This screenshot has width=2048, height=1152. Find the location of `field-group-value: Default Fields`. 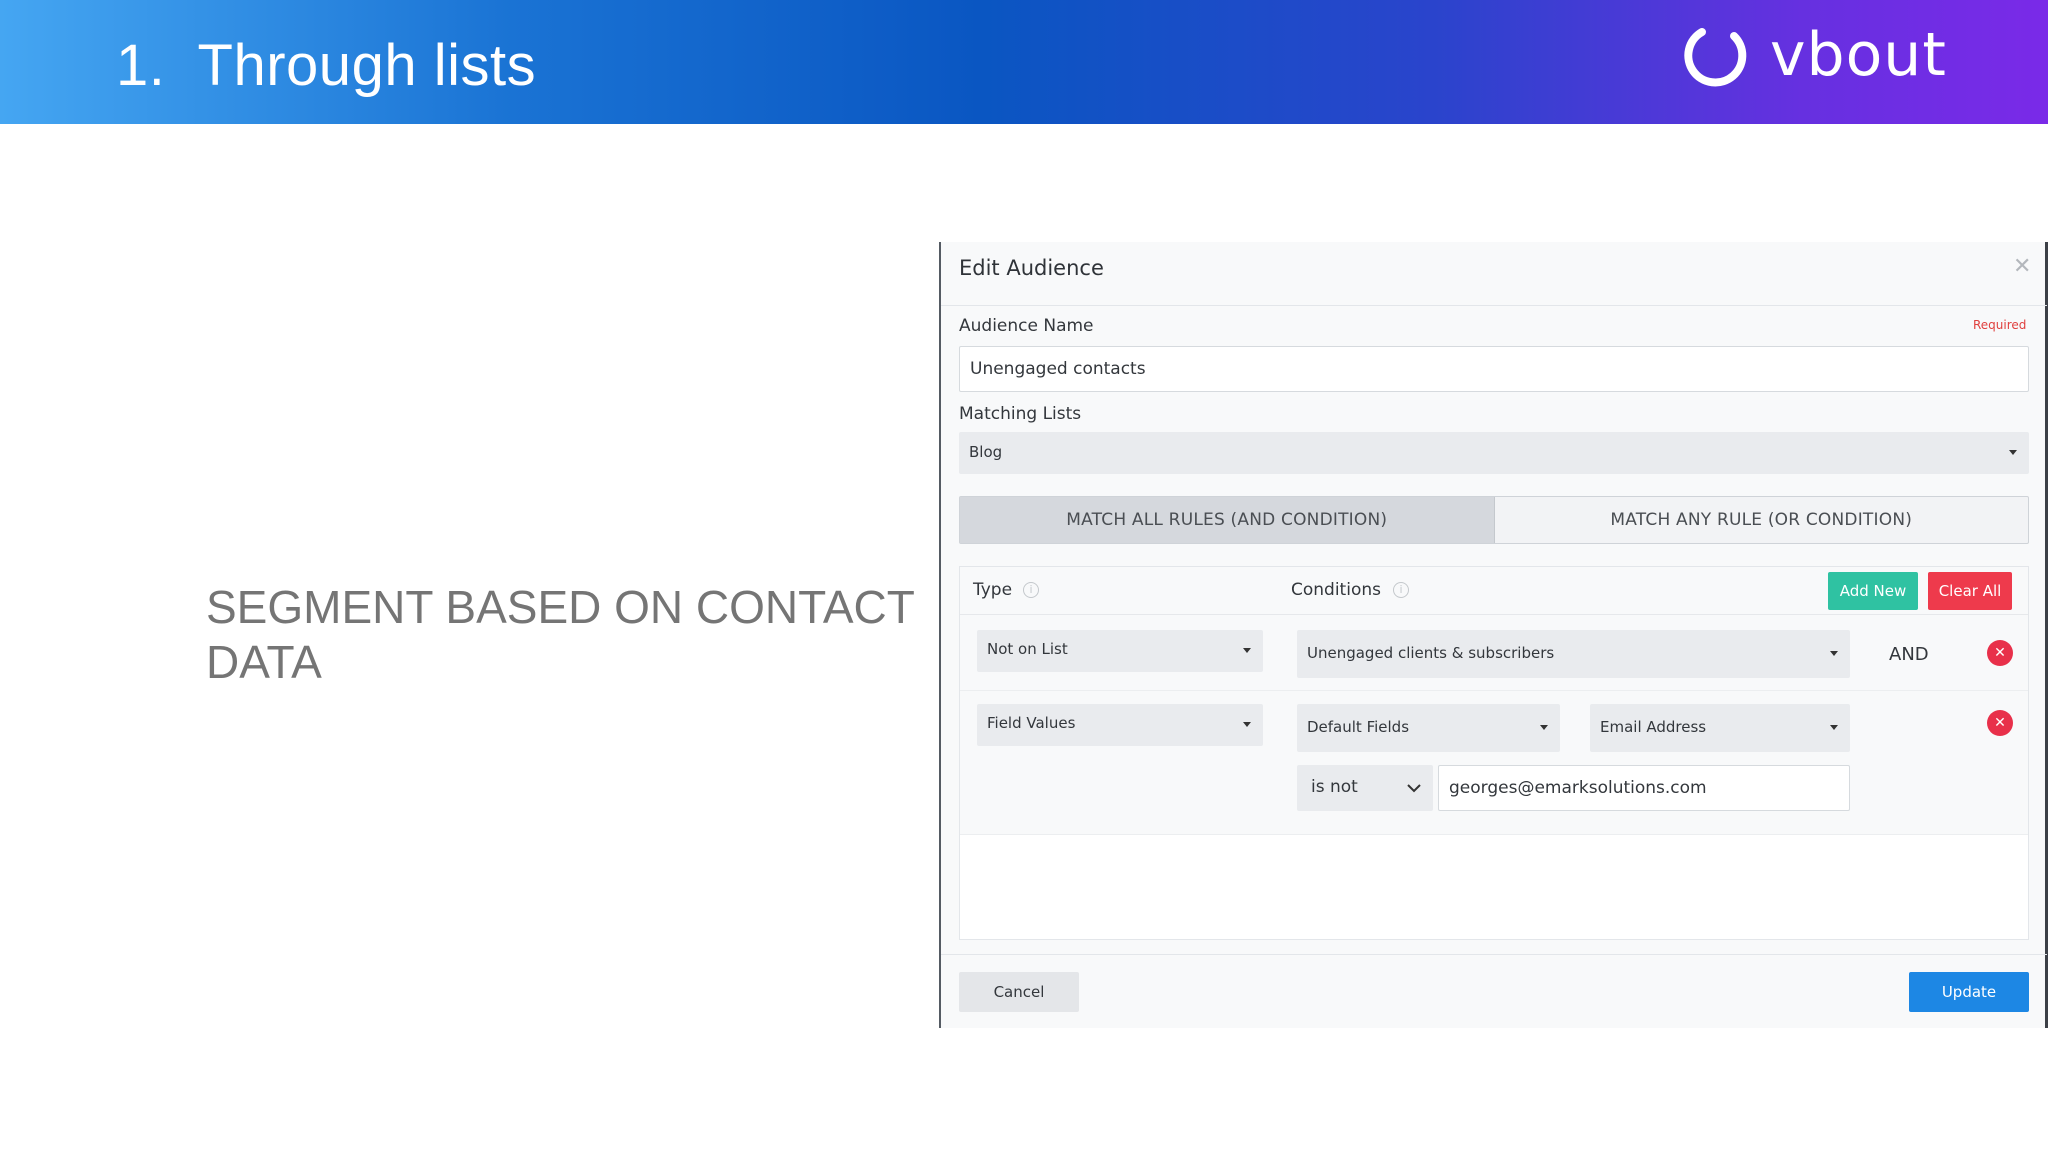

field-group-value: Default Fields is located at coordinates (1358, 727).